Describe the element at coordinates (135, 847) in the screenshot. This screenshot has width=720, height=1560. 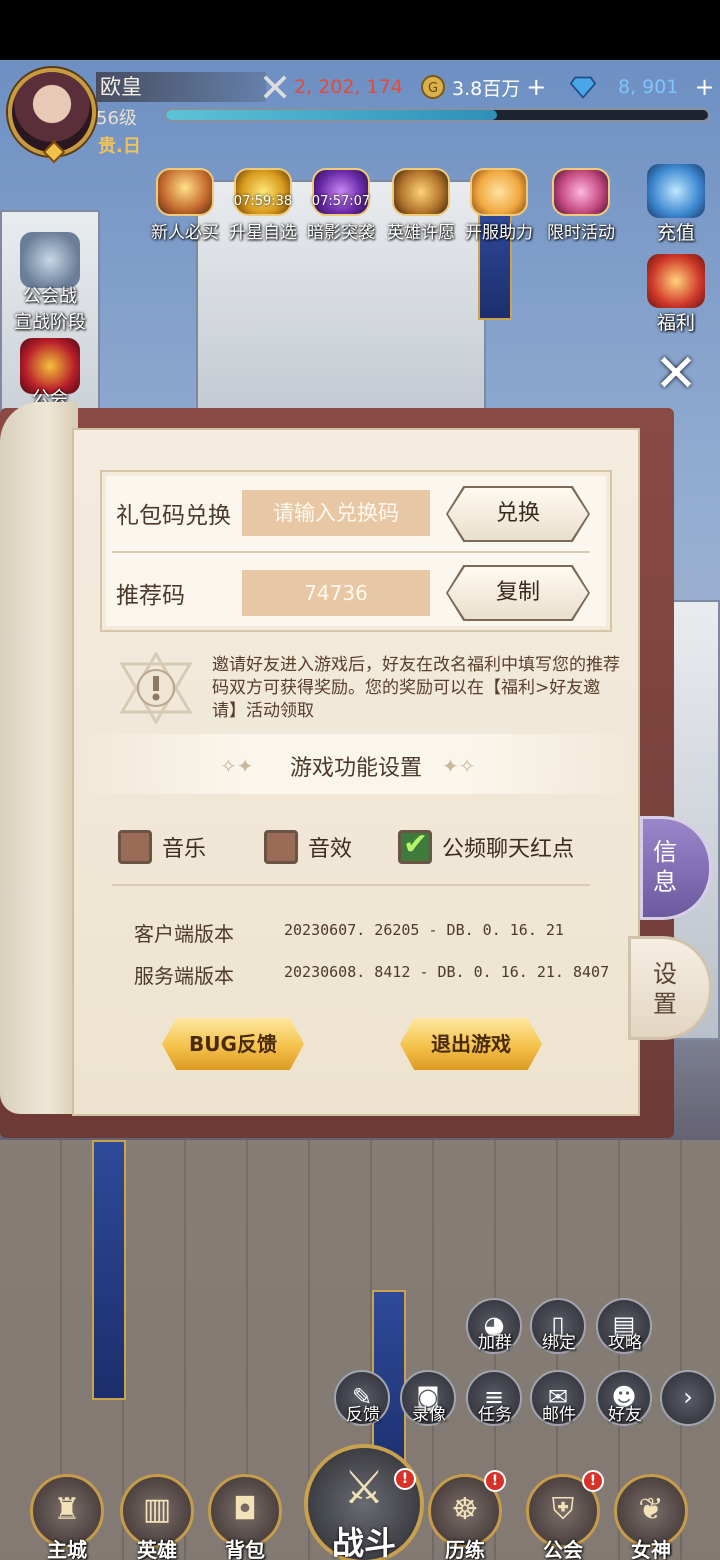
I see `music-checkbox` at that location.